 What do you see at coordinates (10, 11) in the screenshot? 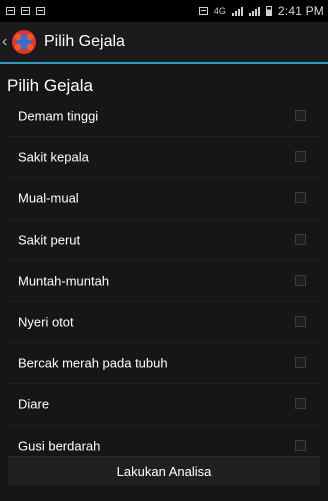
I see `notification-box-icon` at bounding box center [10, 11].